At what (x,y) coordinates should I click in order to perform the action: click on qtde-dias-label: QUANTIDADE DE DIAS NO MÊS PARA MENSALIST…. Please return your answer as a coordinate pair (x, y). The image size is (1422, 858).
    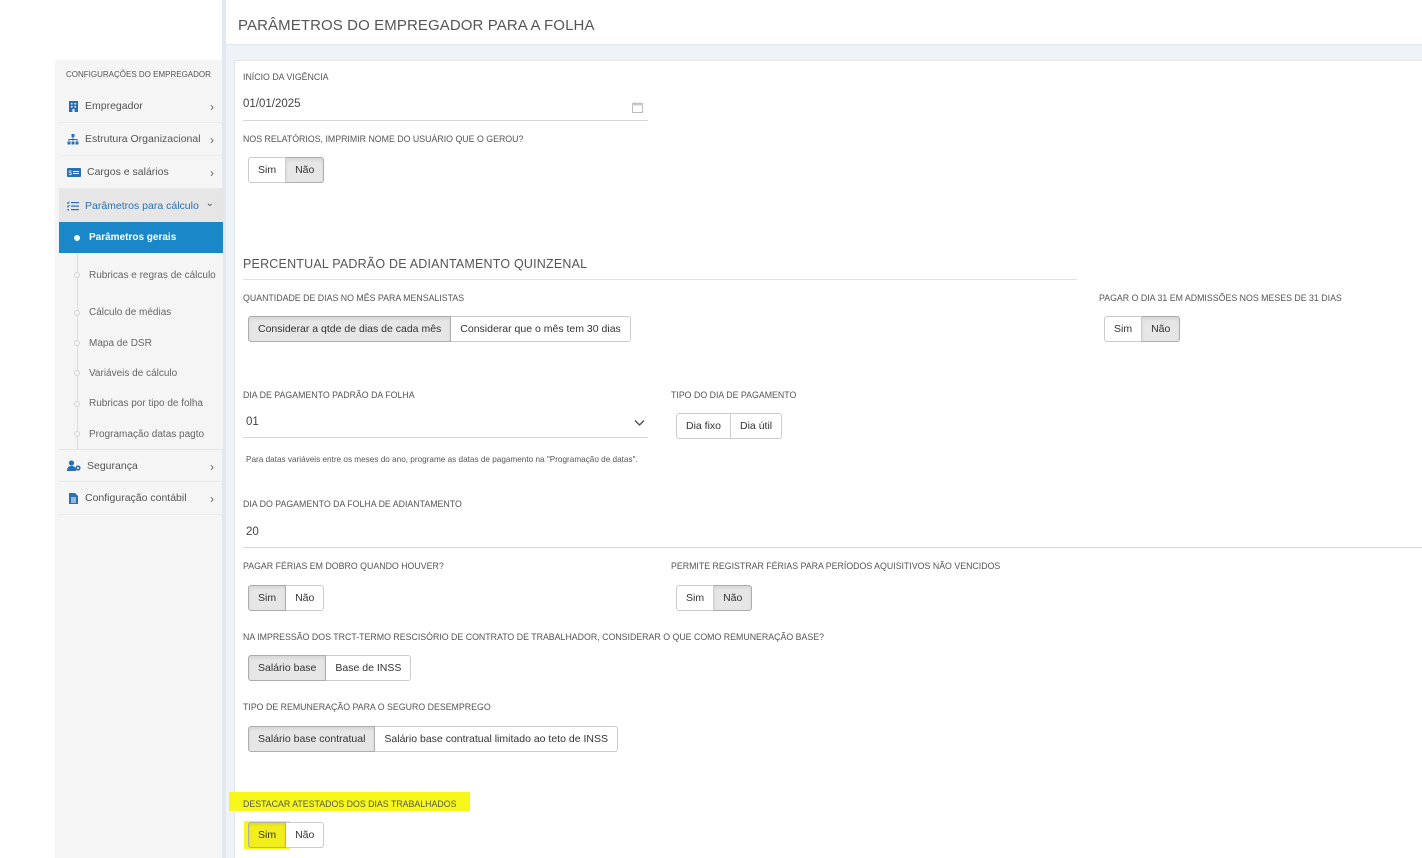
    Looking at the image, I should click on (354, 298).